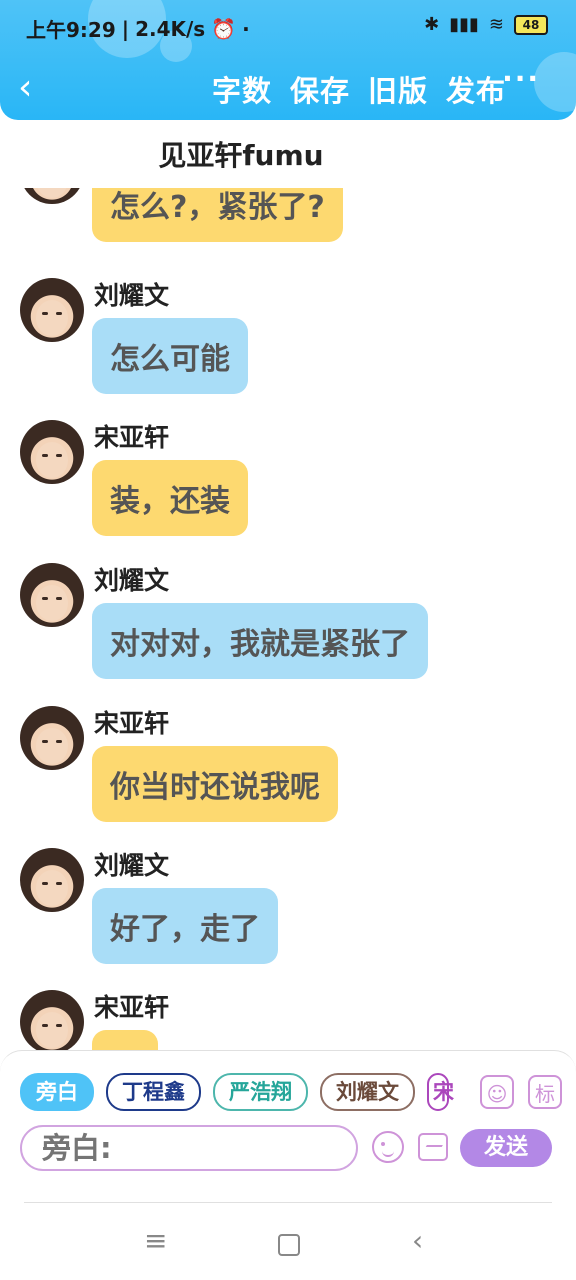 Image resolution: width=576 pixels, height=1280 pixels. I want to click on message-bubble: 怎么可能, so click(170, 356).